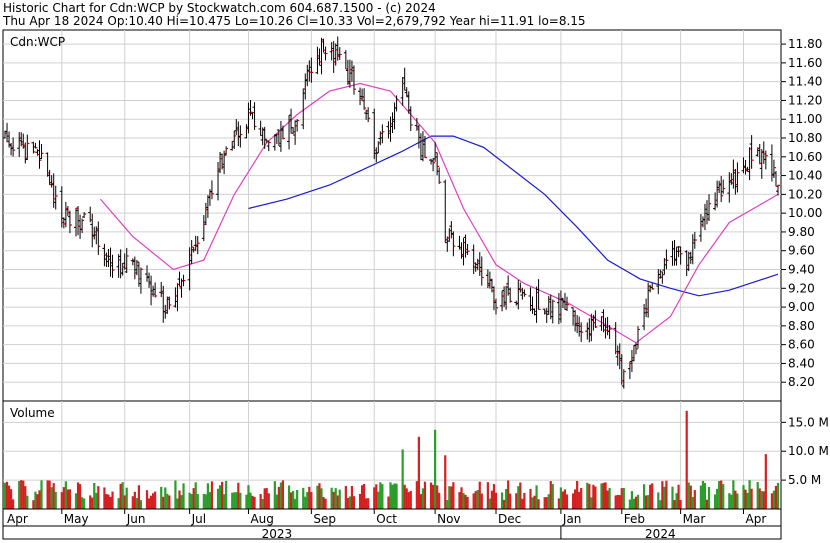 This screenshot has height=543, width=830. What do you see at coordinates (660, 534) in the screenshot?
I see `year-label: 2024` at bounding box center [660, 534].